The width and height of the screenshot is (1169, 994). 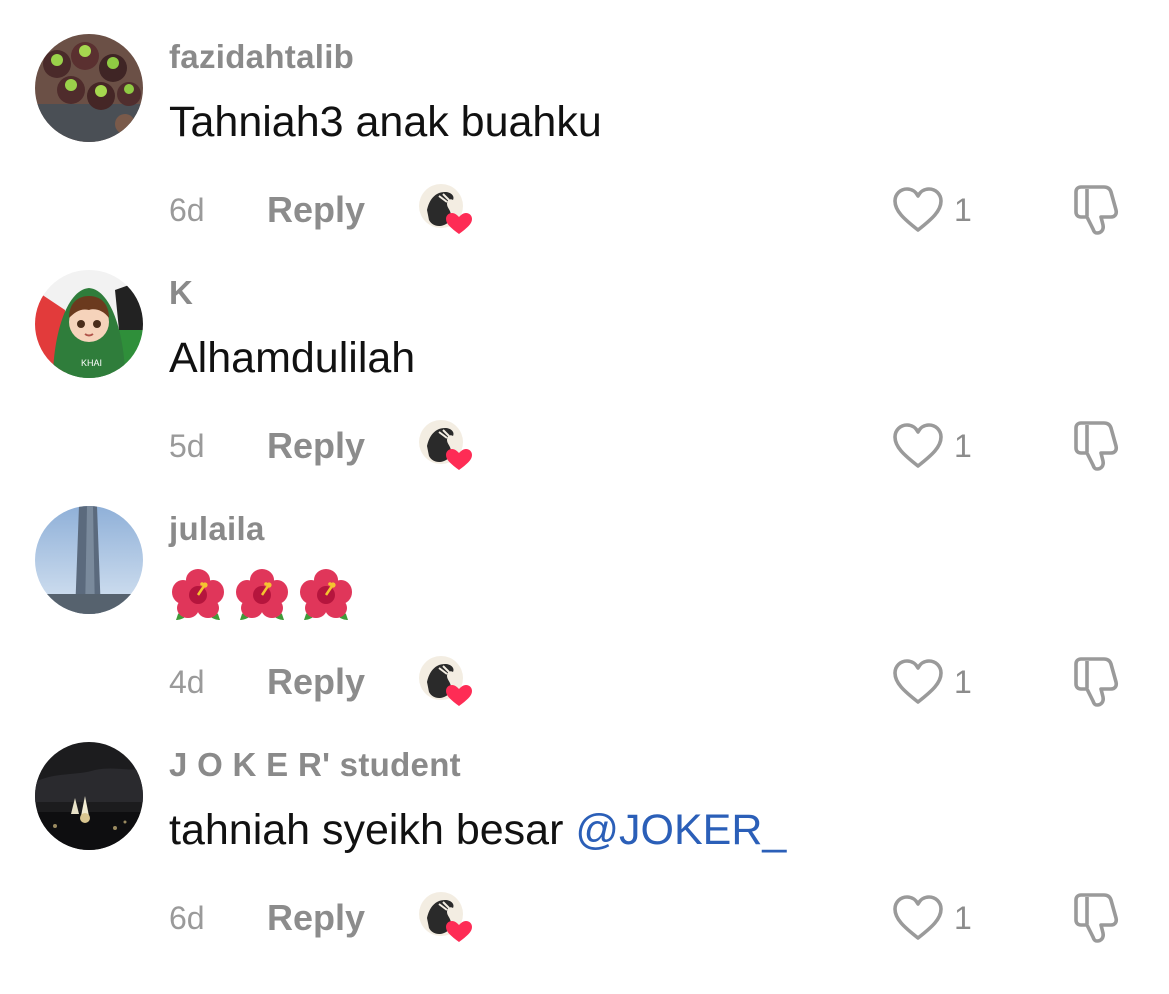 I want to click on mangosteen-avatar-image, so click(x=89, y=88).